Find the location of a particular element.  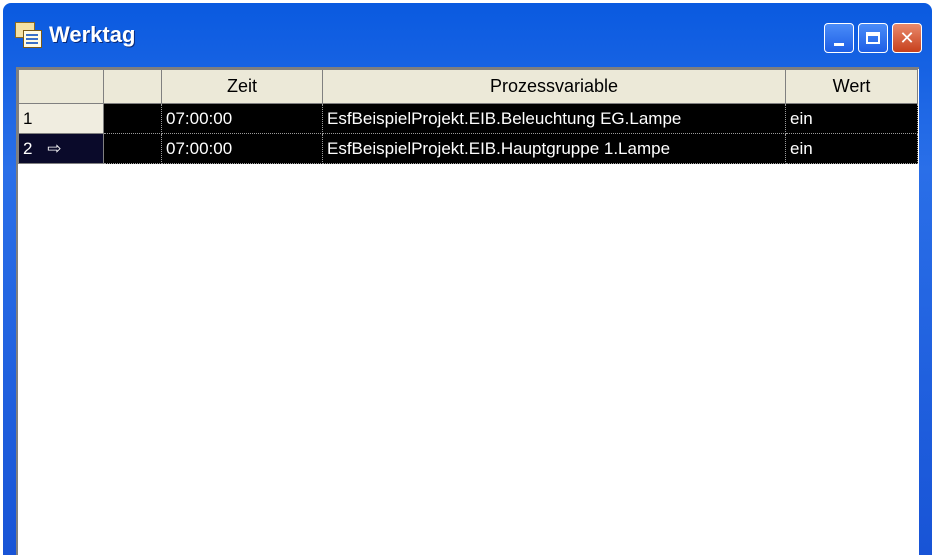

row-header: 1 is located at coordinates (61, 118).